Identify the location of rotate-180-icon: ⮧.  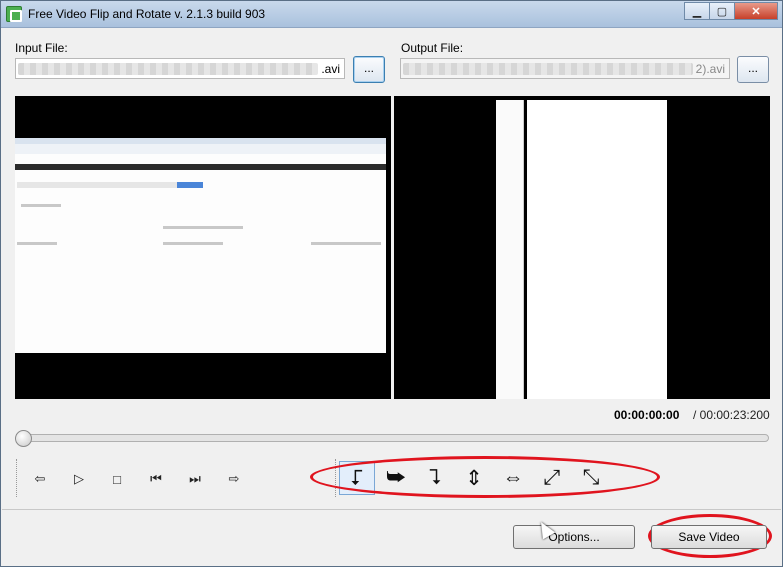
(435, 477).